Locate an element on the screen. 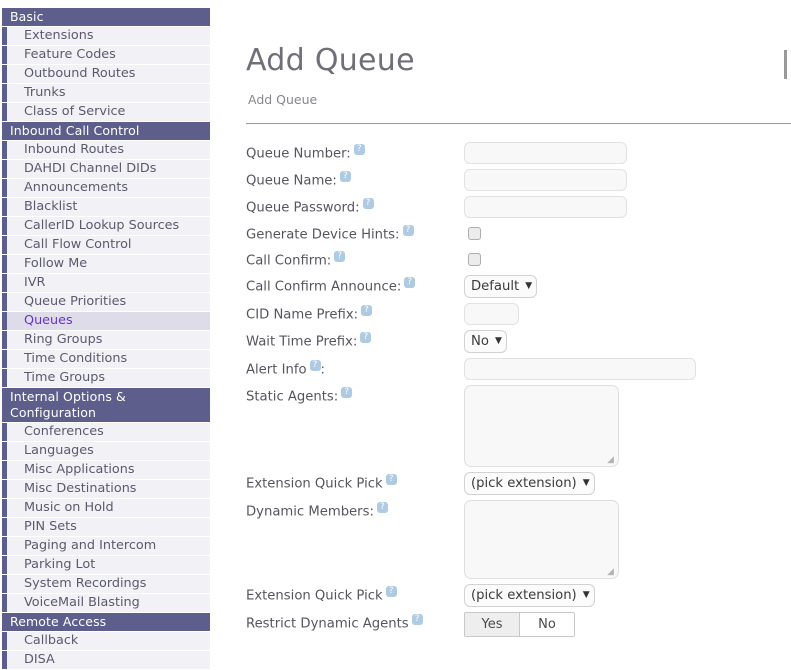  sidebar-item-callerid-lookup-sources: CallerID Lookup Sources is located at coordinates (106, 226).